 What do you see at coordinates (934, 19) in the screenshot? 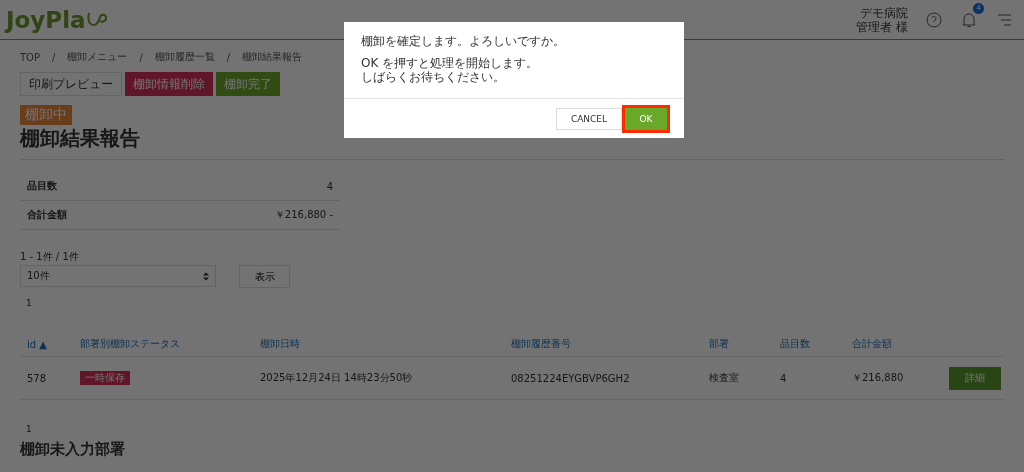
I see `help-icon` at bounding box center [934, 19].